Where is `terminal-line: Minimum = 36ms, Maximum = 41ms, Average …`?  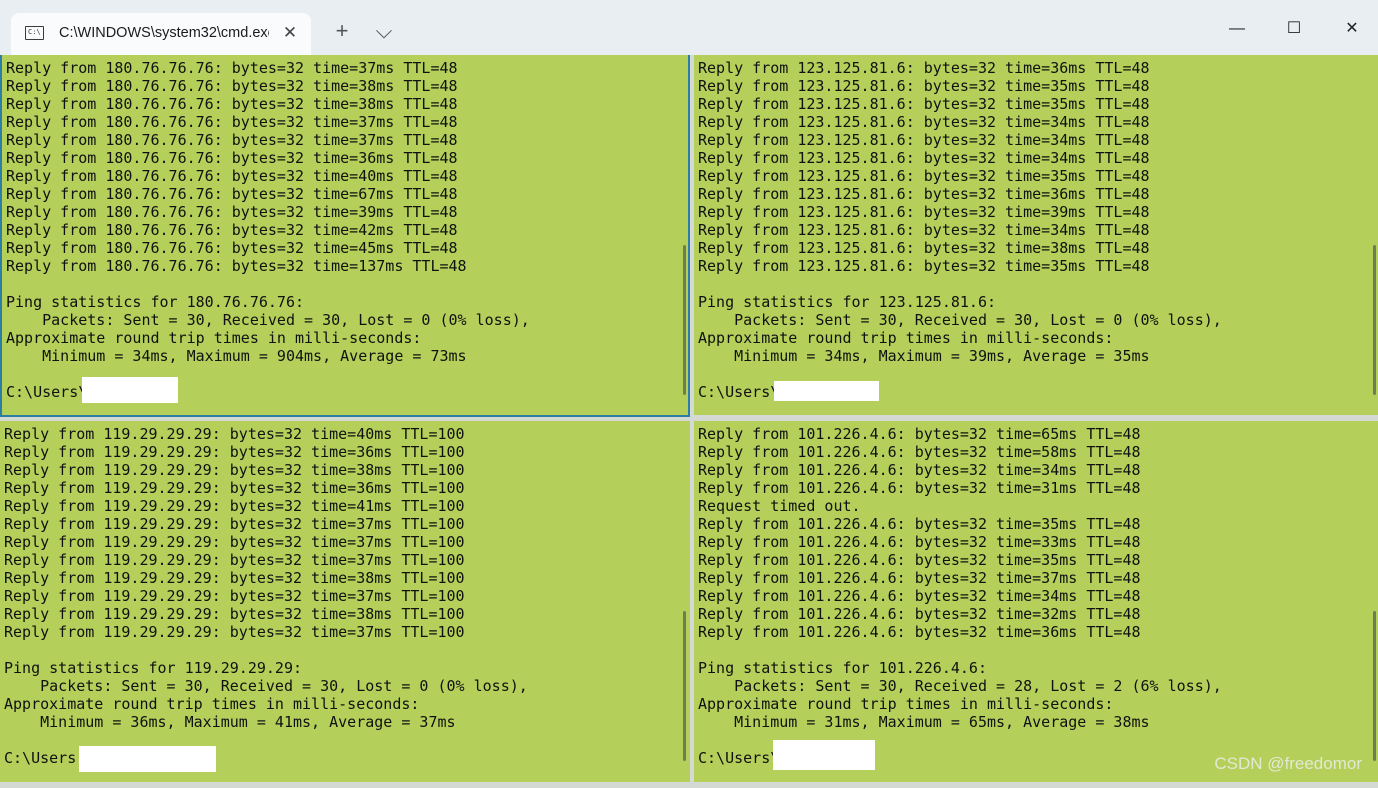 terminal-line: Minimum = 36ms, Maximum = 41ms, Average … is located at coordinates (230, 722).